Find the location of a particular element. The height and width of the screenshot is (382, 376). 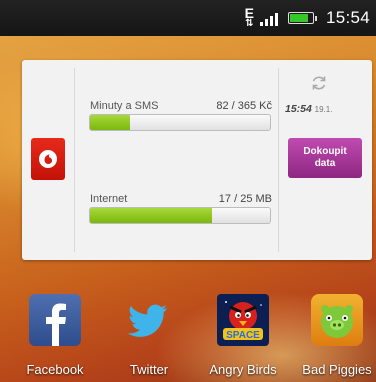

updated-date: 19.1. is located at coordinates (323, 109).